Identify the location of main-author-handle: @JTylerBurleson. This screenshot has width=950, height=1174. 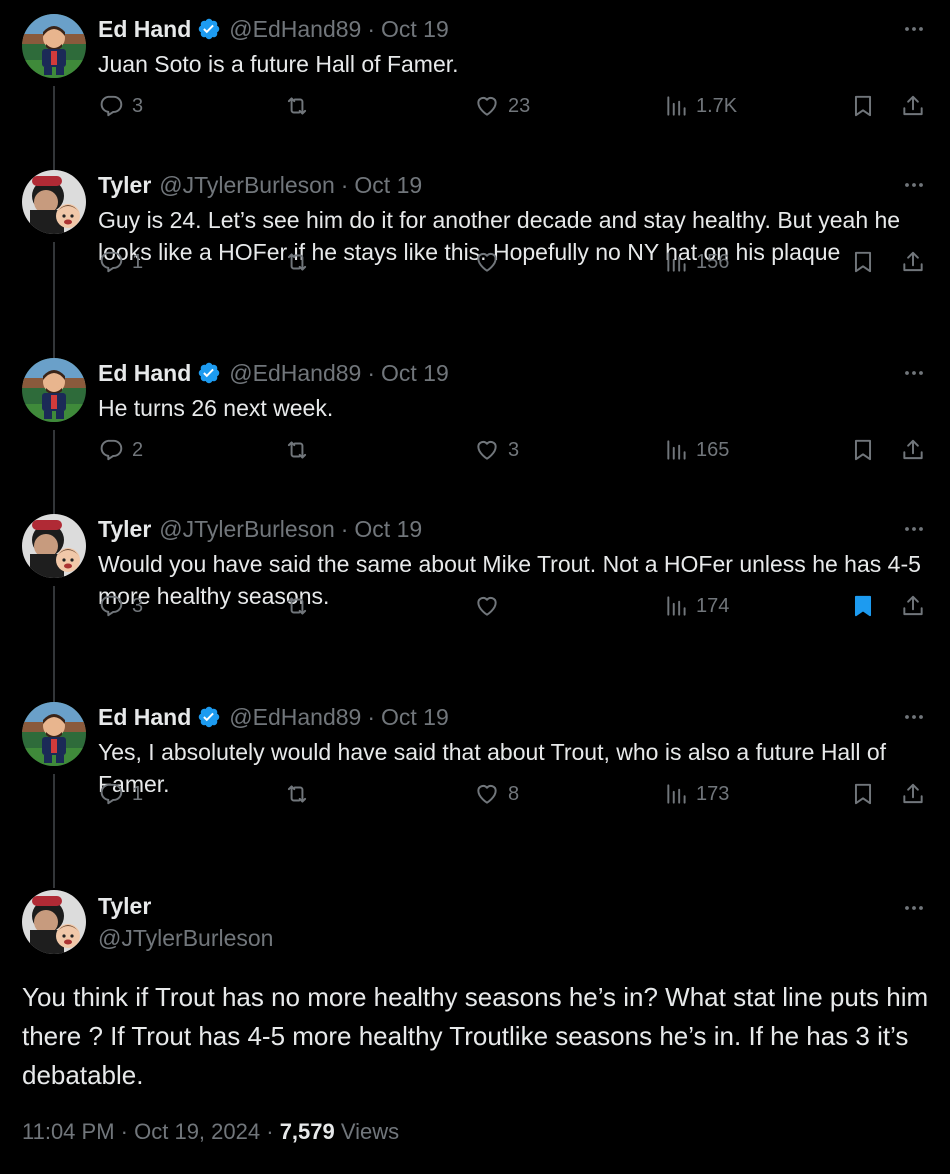
(185, 938).